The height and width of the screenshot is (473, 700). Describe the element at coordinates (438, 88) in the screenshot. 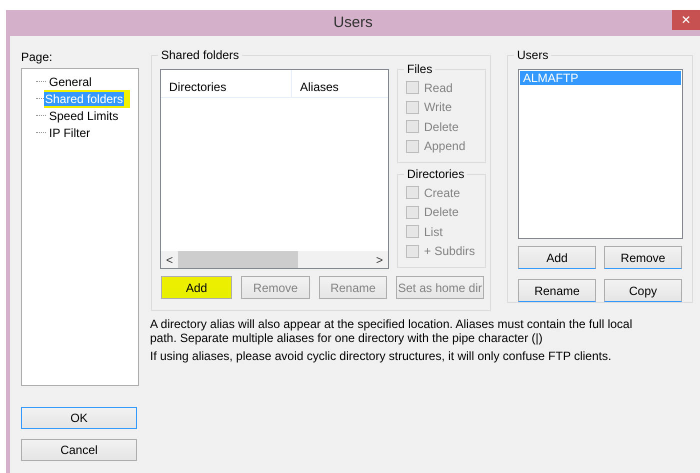

I see `checkbox-label: Read` at that location.